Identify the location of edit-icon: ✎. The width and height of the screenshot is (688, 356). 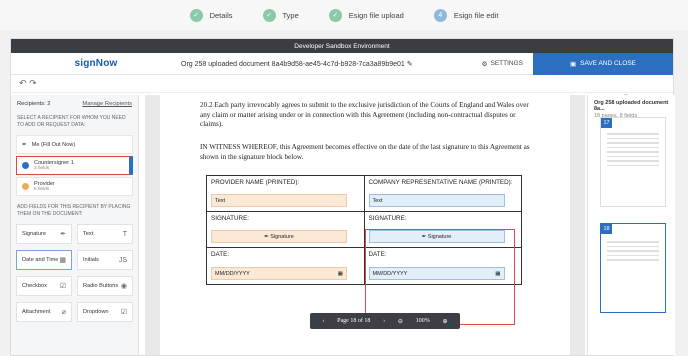
(410, 64).